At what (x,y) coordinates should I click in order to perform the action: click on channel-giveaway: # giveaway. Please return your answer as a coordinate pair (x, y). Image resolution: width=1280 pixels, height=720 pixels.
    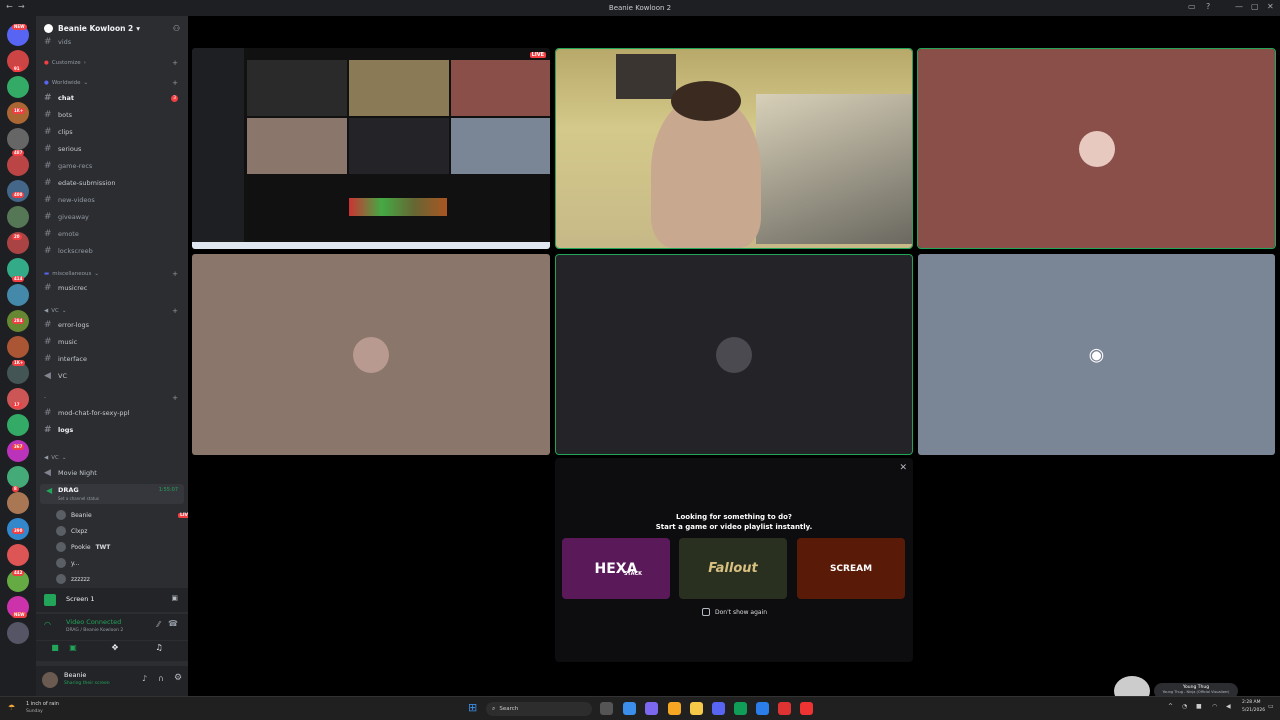
    Looking at the image, I should click on (66, 217).